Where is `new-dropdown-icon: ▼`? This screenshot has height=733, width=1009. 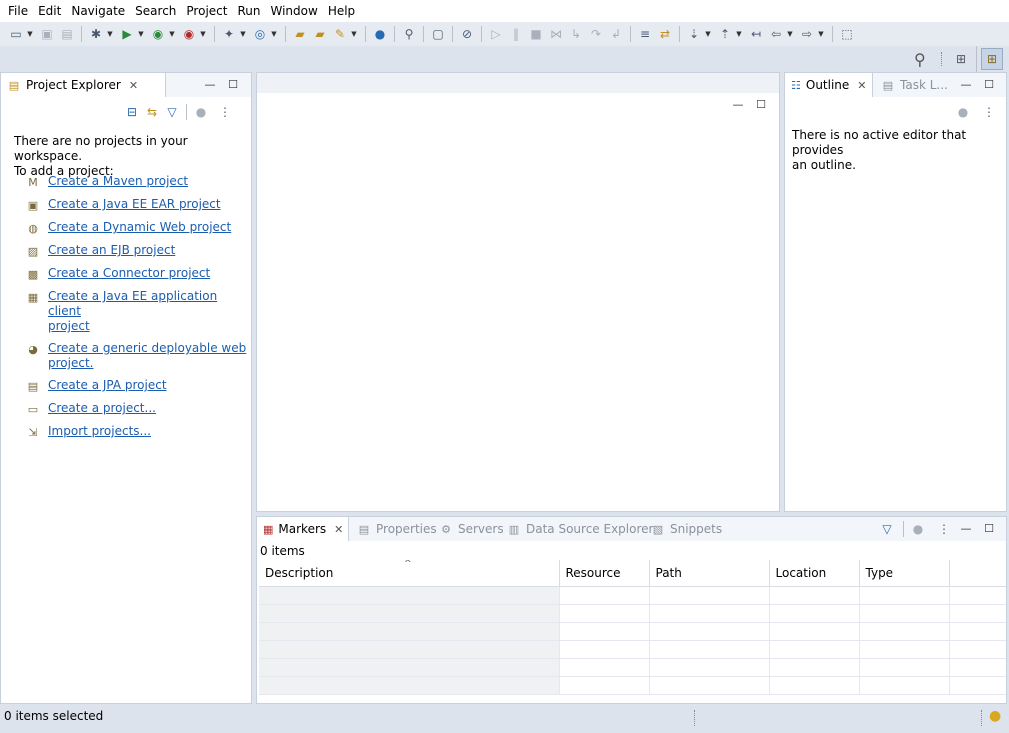 new-dropdown-icon: ▼ is located at coordinates (30, 34).